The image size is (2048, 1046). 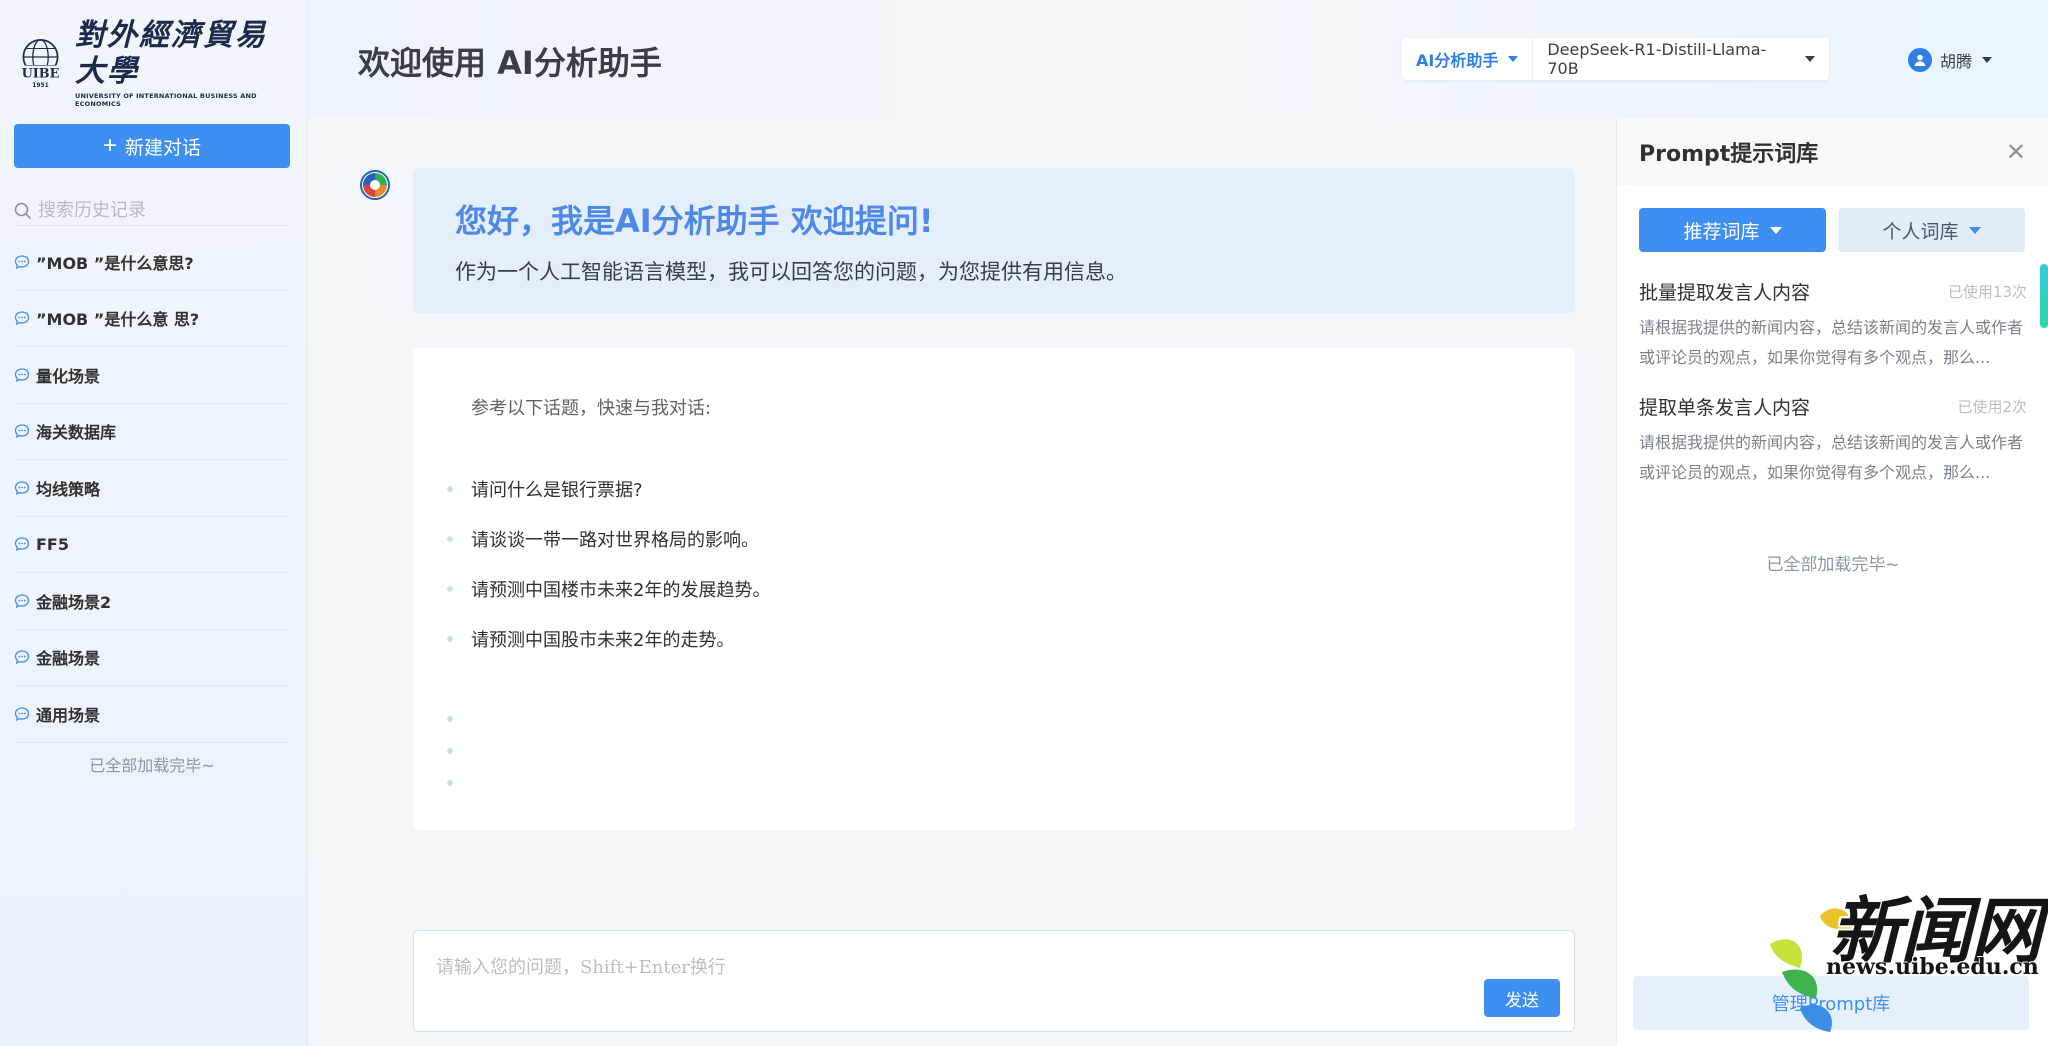 I want to click on user-avatar-icon, so click(x=1920, y=60).